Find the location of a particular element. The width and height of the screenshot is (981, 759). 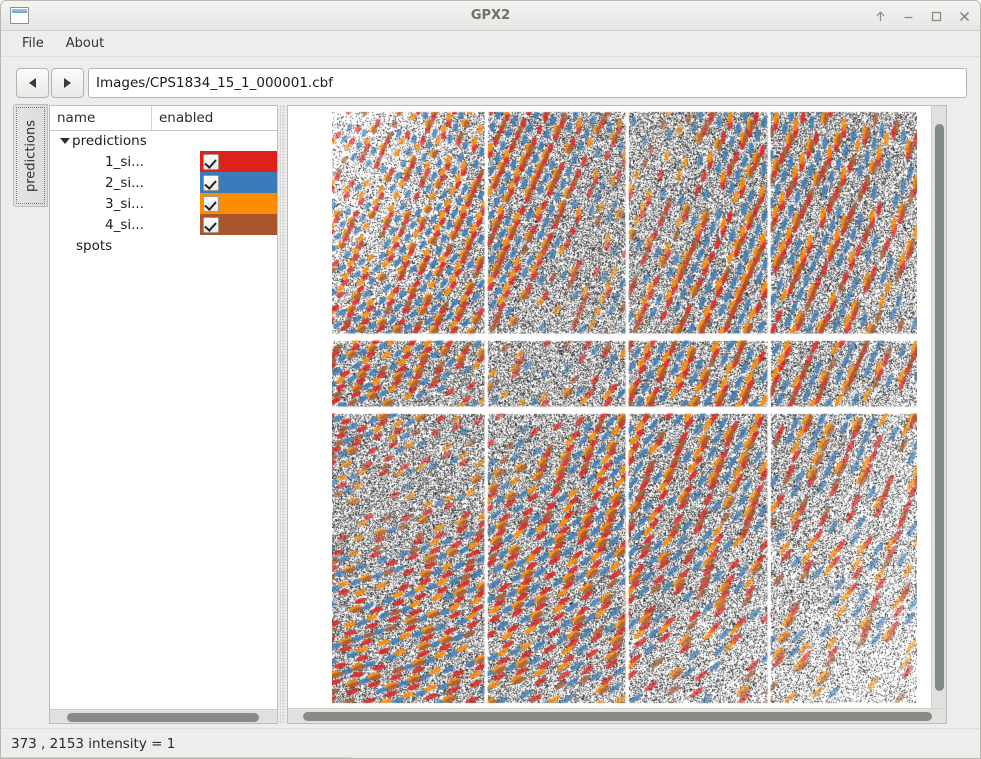

image-path-input: Images/CPS1834_15_1_000001.cbf is located at coordinates (527, 83).